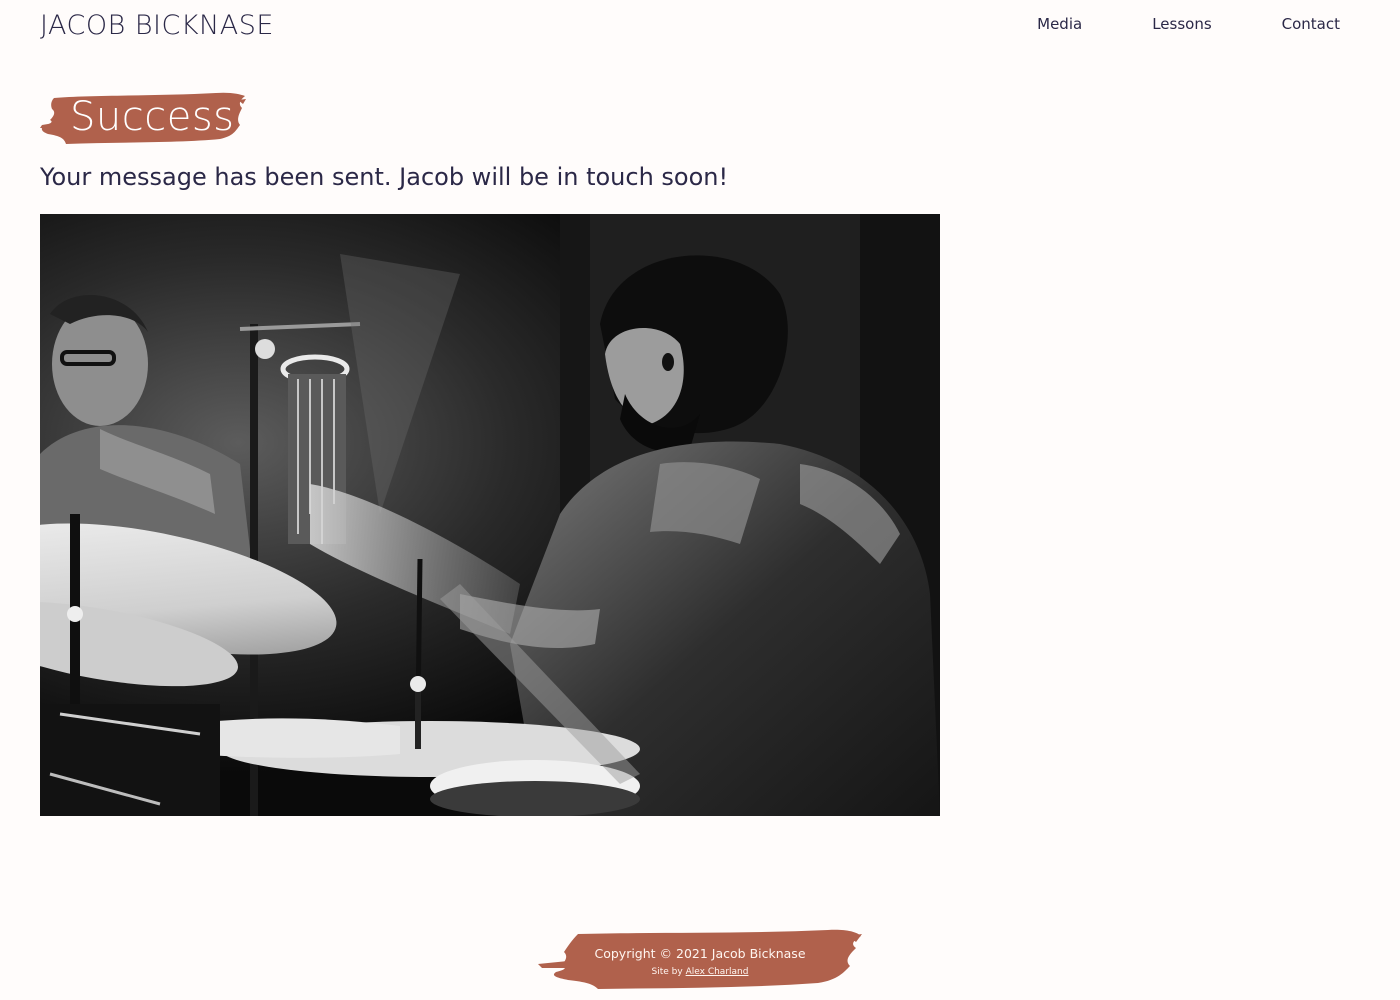 The height and width of the screenshot is (1000, 1400). What do you see at coordinates (1311, 24) in the screenshot?
I see `nav-link-contact: Contact` at bounding box center [1311, 24].